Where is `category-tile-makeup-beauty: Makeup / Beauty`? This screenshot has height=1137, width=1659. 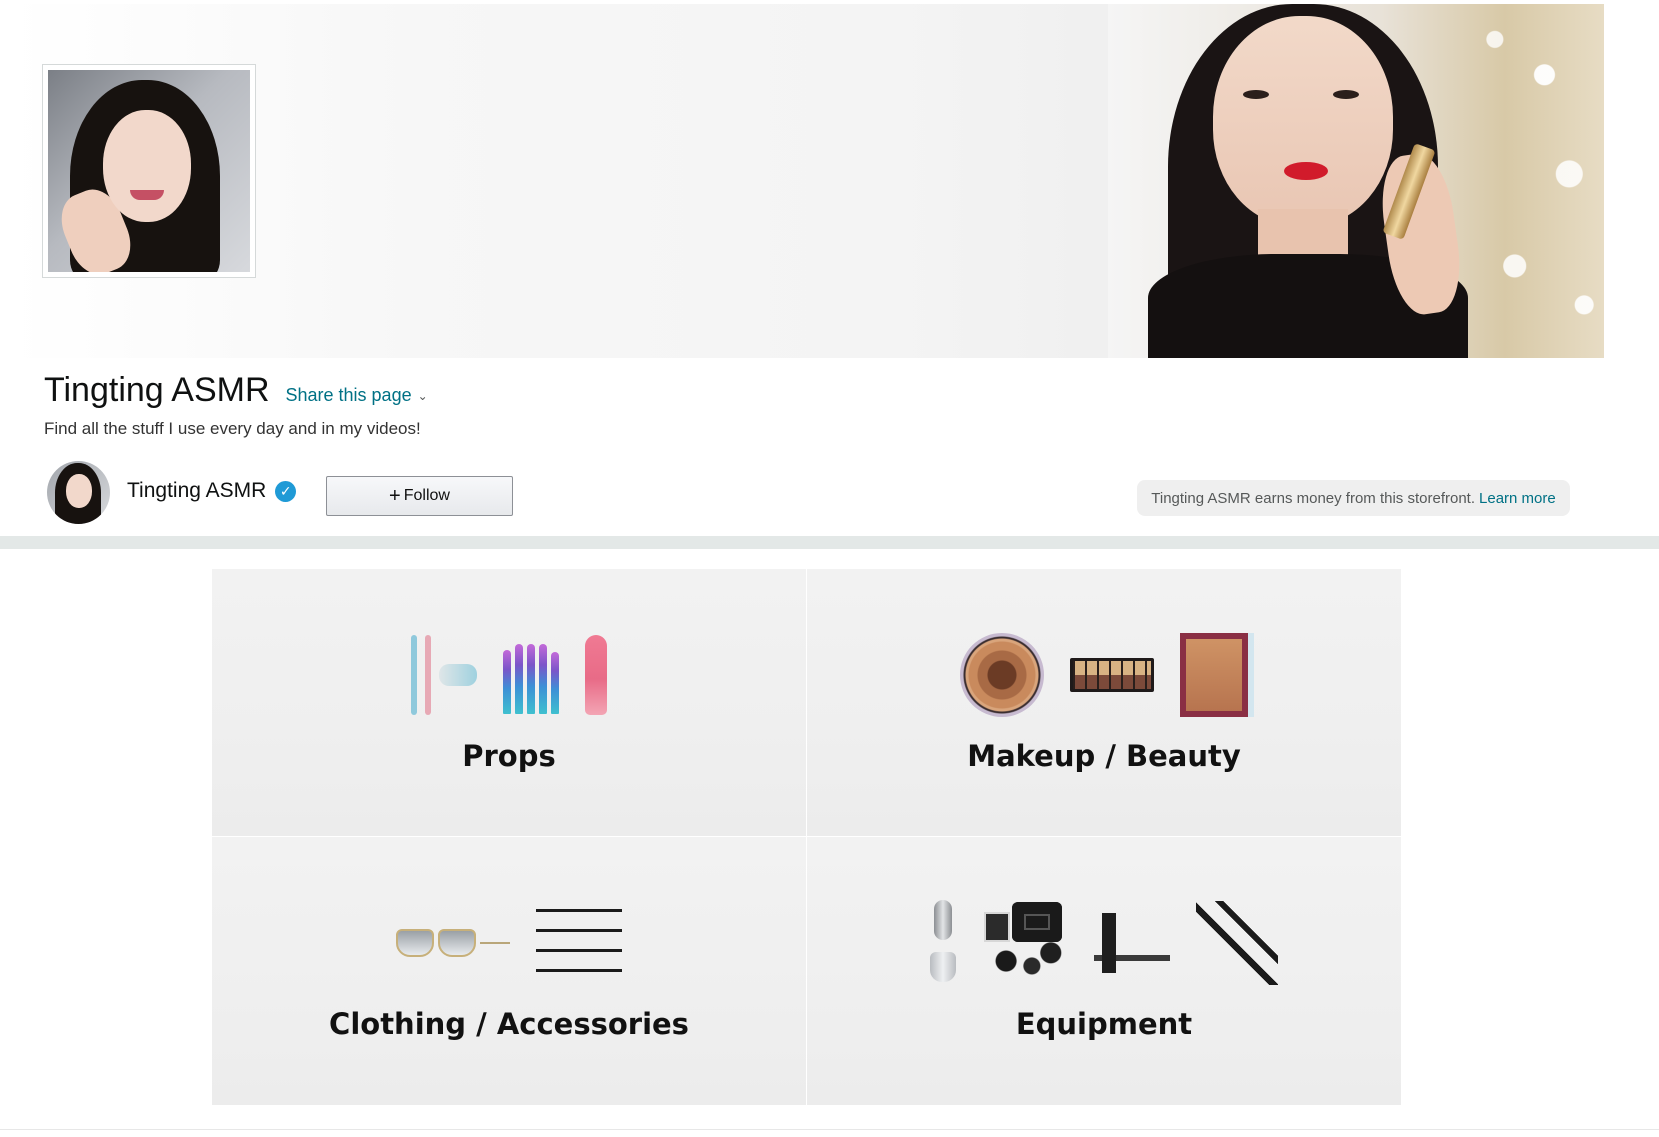
category-tile-makeup-beauty: Makeup / Beauty is located at coordinates (1104, 703).